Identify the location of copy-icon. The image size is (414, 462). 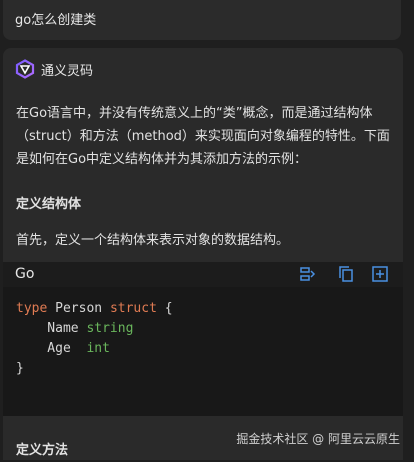
(346, 274).